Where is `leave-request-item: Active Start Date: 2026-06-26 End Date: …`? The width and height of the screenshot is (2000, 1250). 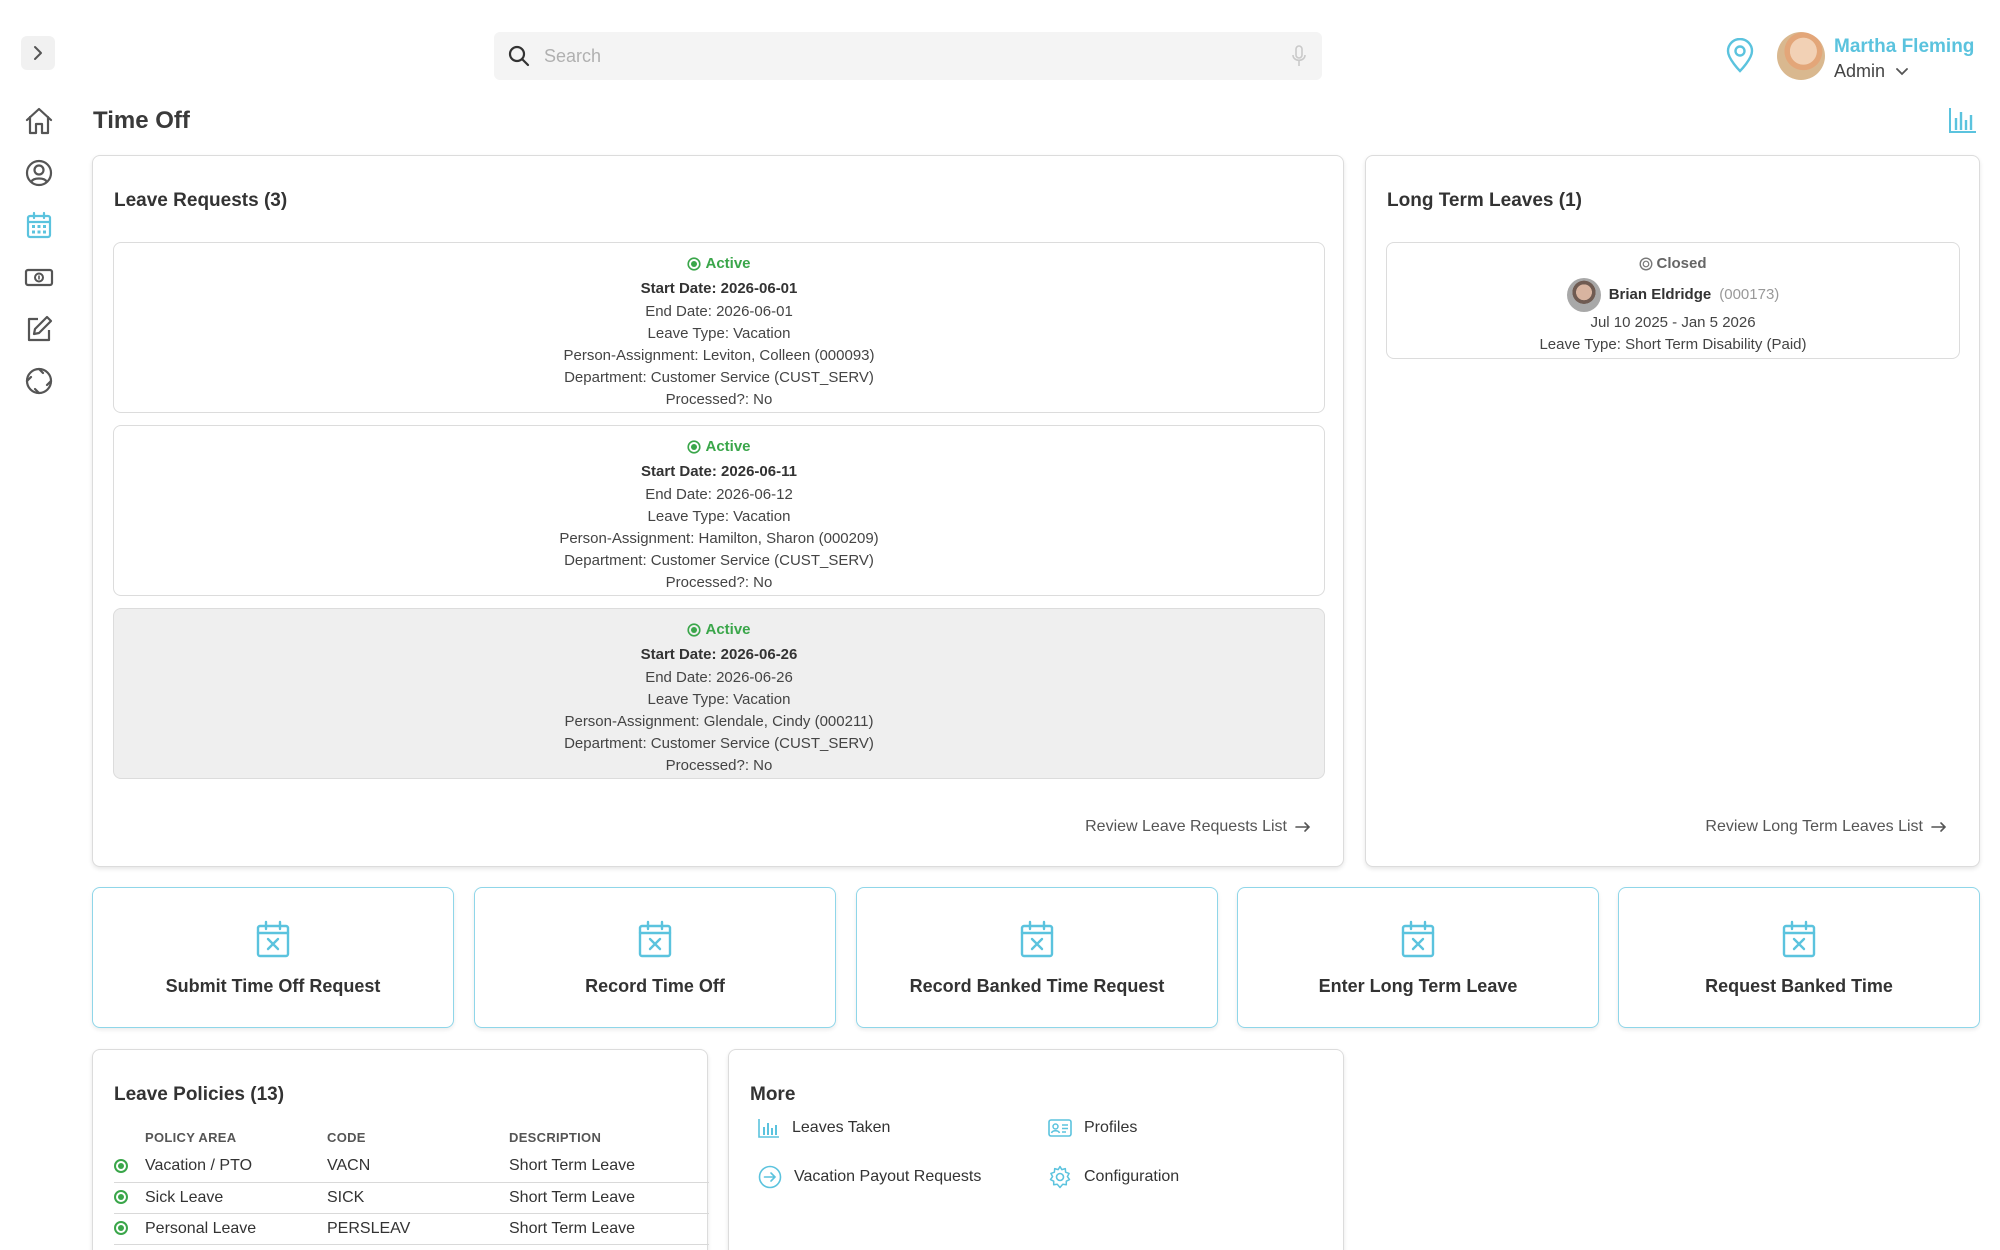 leave-request-item: Active Start Date: 2026-06-26 End Date: … is located at coordinates (719, 693).